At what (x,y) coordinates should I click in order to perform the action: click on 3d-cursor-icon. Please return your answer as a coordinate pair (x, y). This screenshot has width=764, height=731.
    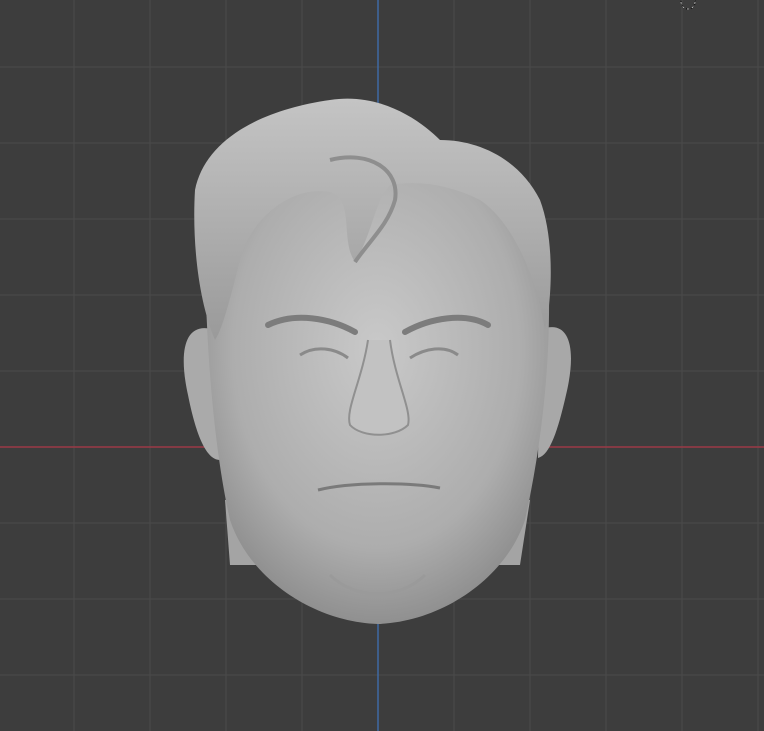
    Looking at the image, I should click on (688, 5).